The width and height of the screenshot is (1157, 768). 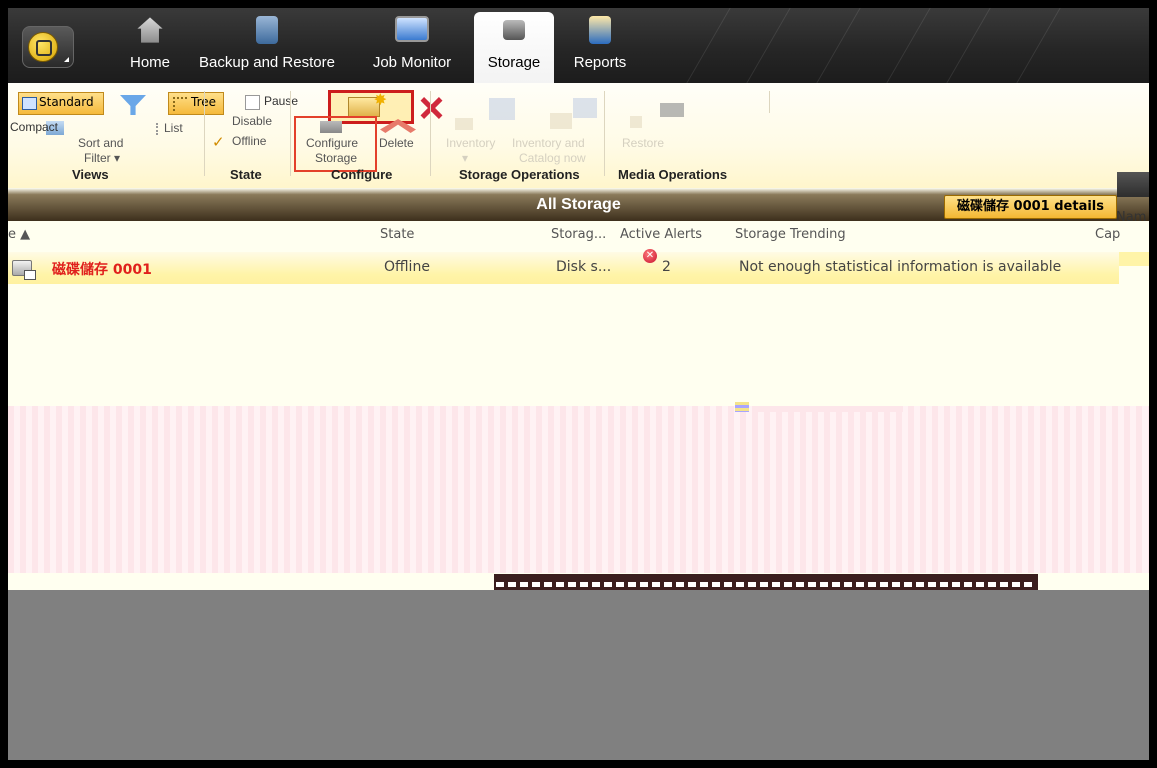 I want to click on details-name-label: Nam, so click(x=1131, y=217).